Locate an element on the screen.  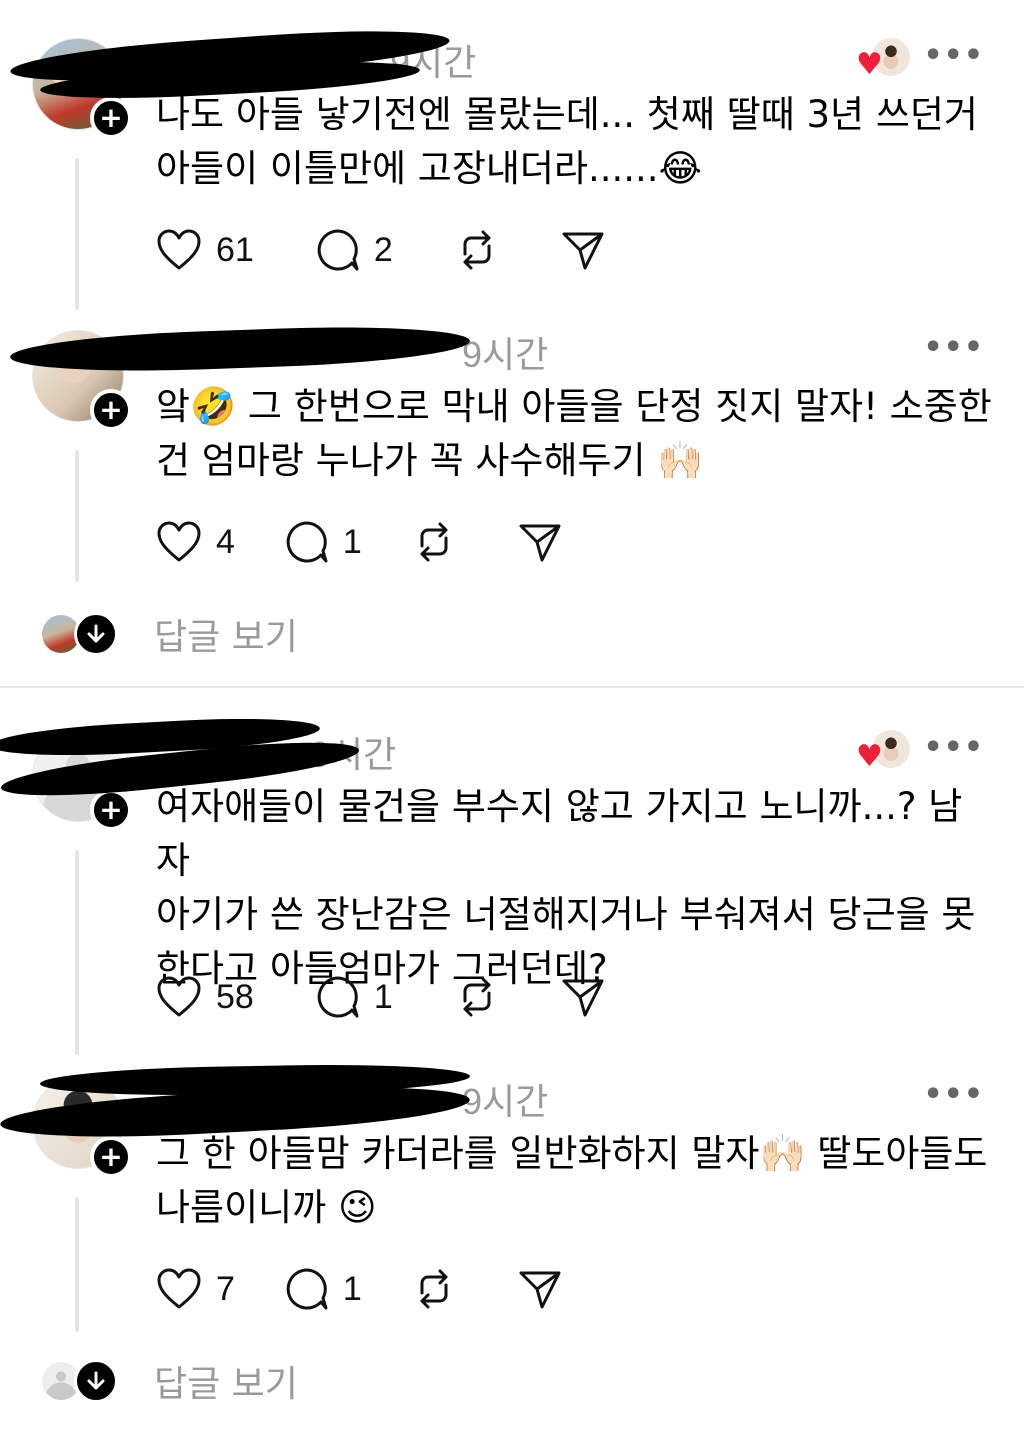
action-bar: 58 1 is located at coordinates (411, 997).